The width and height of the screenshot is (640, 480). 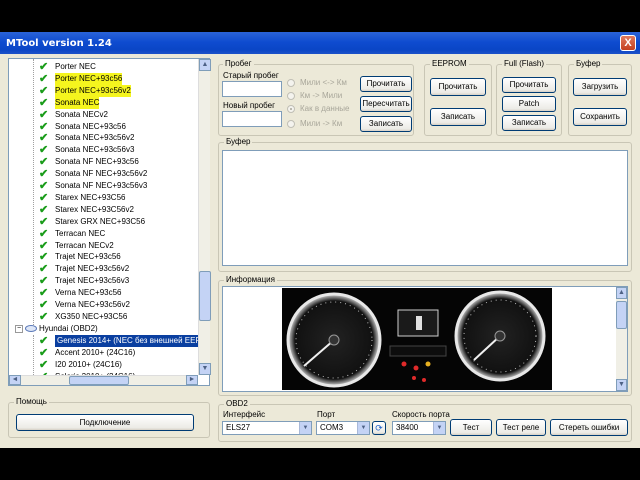 I want to click on test-button: Тест, so click(x=471, y=427).